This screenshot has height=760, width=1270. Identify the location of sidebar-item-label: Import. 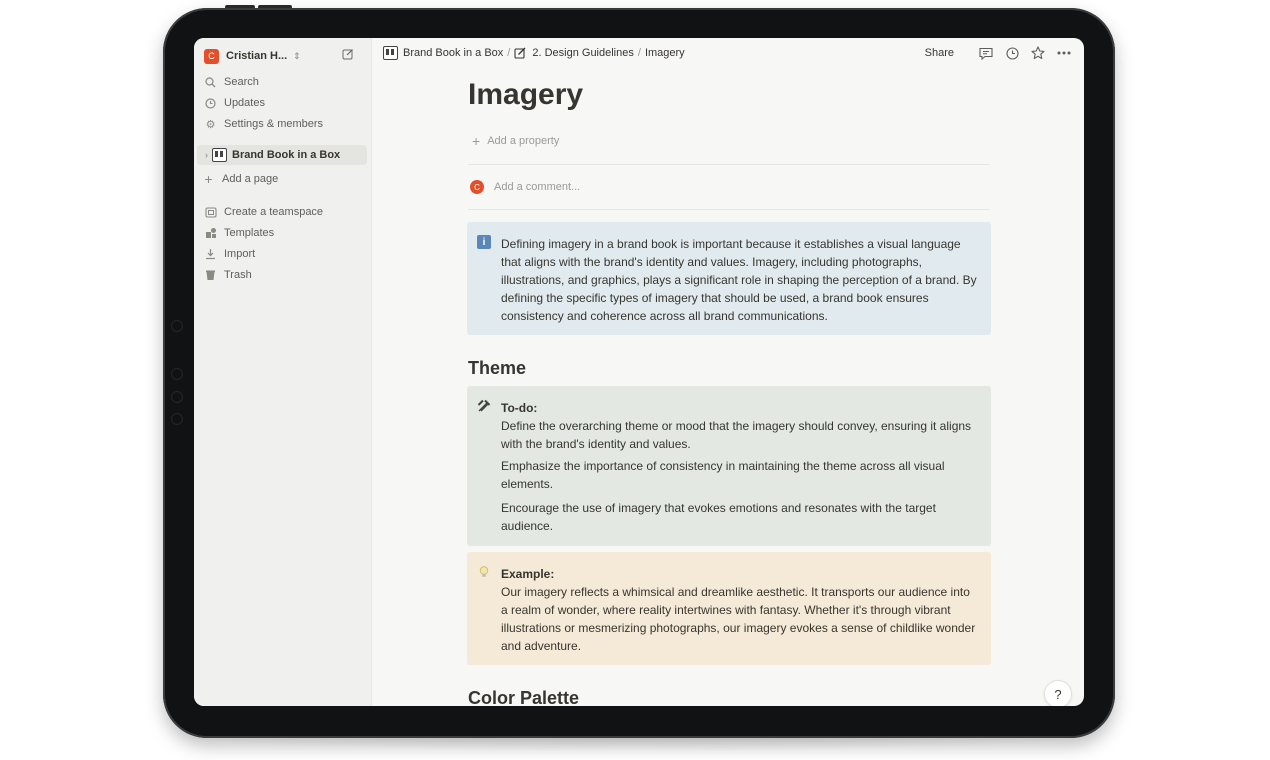
(240, 254).